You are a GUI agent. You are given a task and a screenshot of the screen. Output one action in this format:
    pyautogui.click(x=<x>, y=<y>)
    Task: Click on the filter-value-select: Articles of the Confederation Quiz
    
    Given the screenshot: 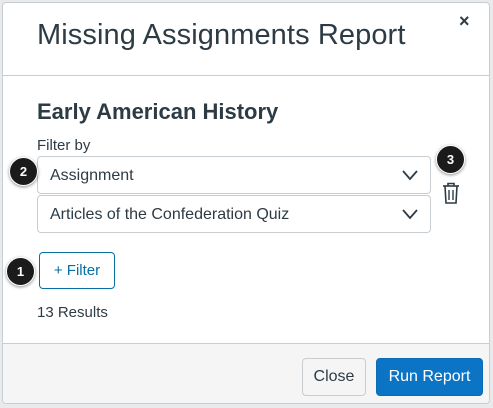 What is the action you would take?
    pyautogui.click(x=234, y=214)
    